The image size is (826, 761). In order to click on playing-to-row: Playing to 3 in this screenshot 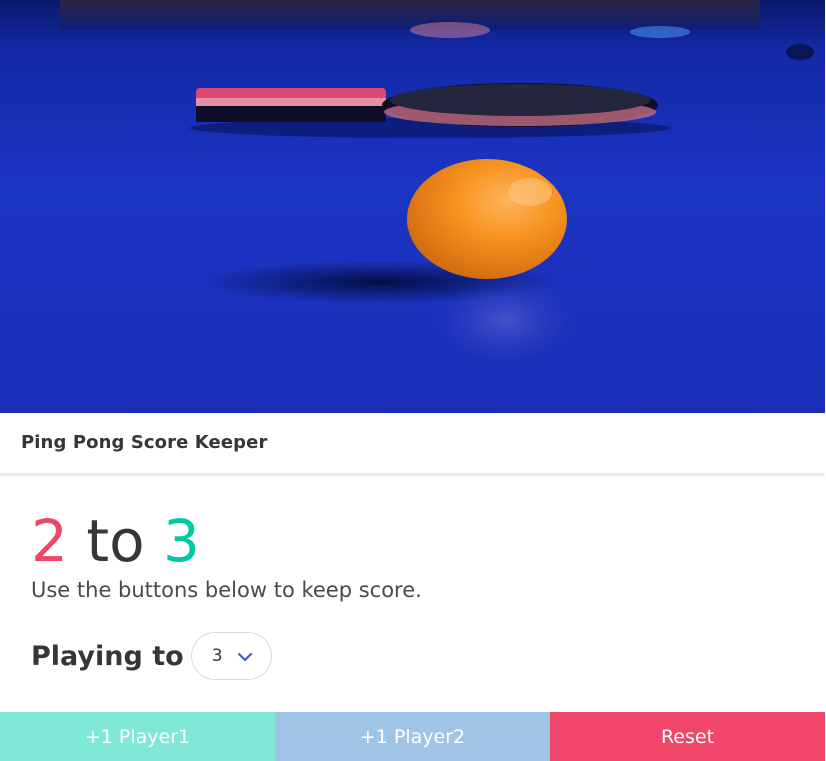, I will do `click(151, 656)`.